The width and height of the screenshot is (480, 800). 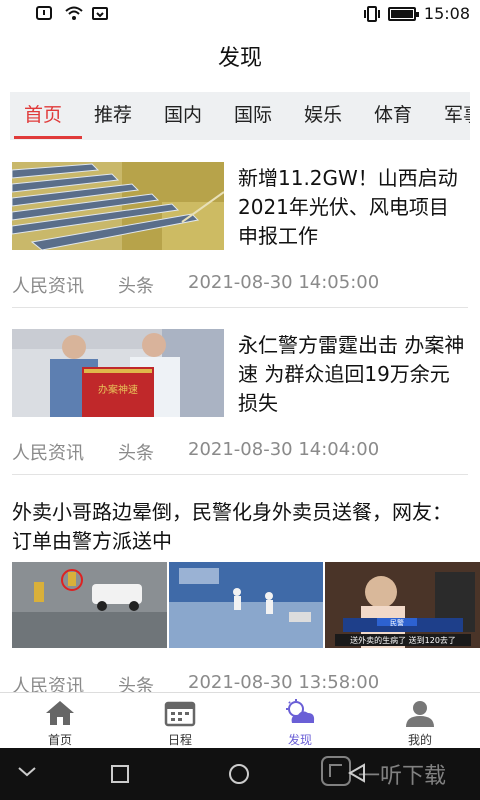 I want to click on watermark-text: 一听下载, so click(x=402, y=776).